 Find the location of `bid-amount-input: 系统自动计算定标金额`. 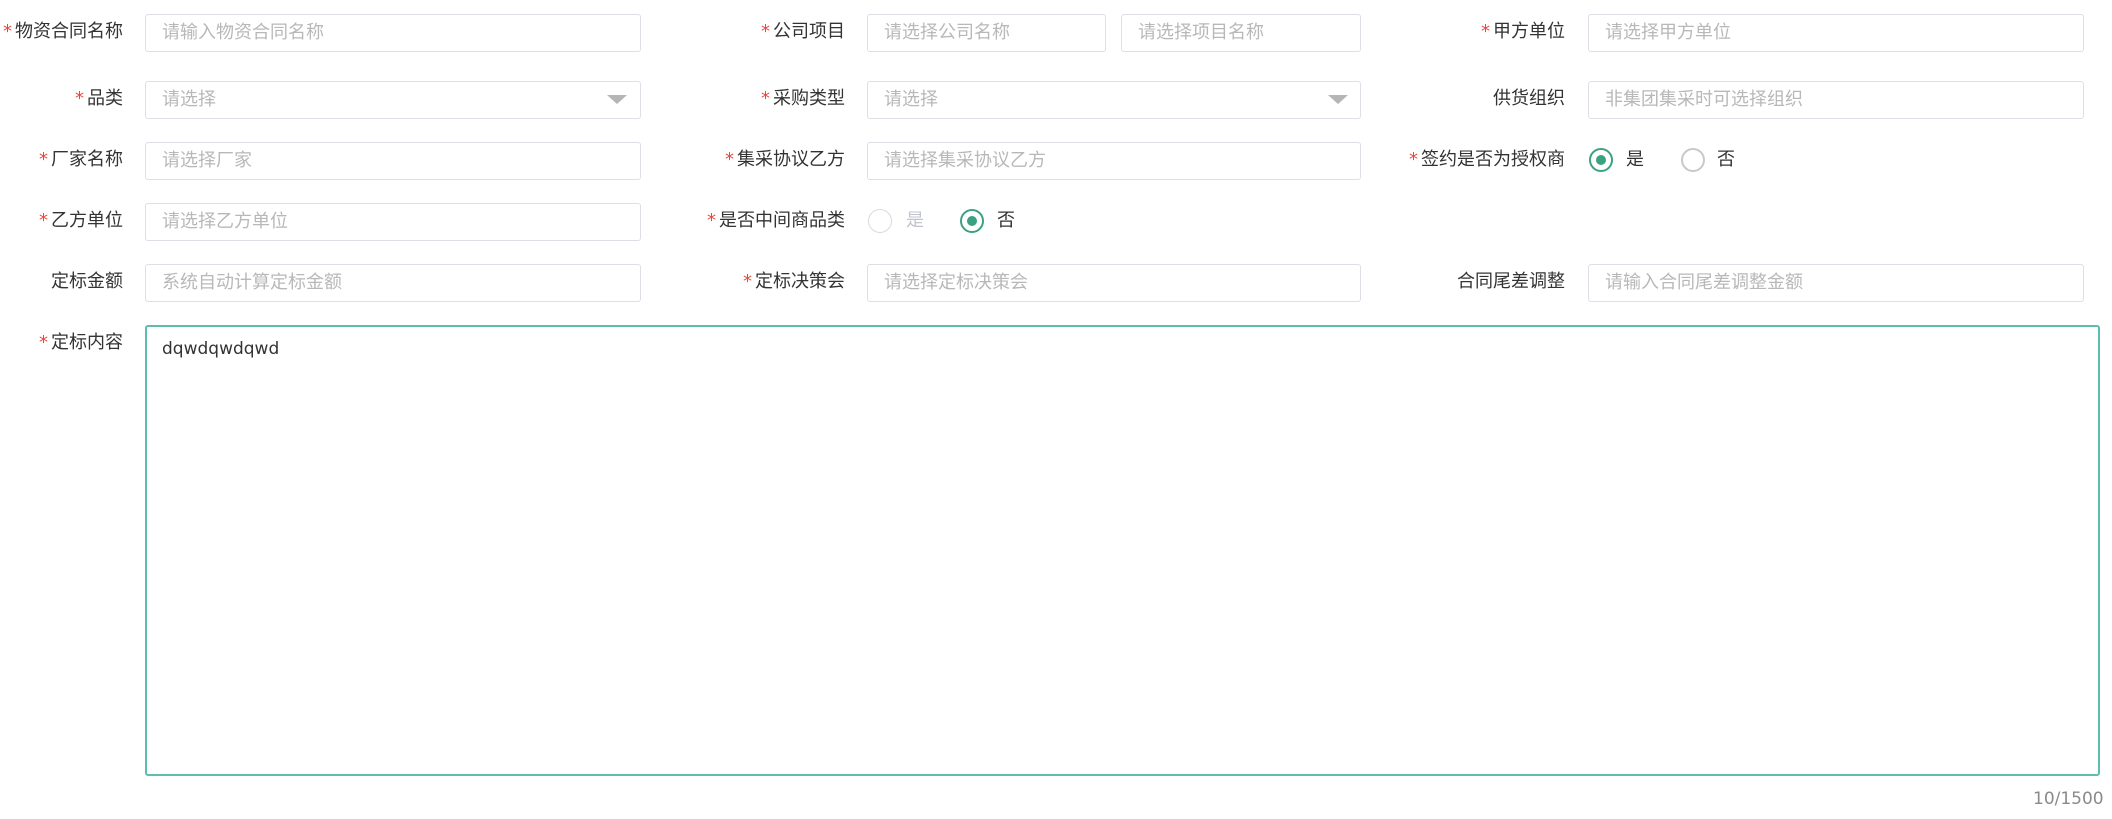

bid-amount-input: 系统自动计算定标金额 is located at coordinates (393, 283).